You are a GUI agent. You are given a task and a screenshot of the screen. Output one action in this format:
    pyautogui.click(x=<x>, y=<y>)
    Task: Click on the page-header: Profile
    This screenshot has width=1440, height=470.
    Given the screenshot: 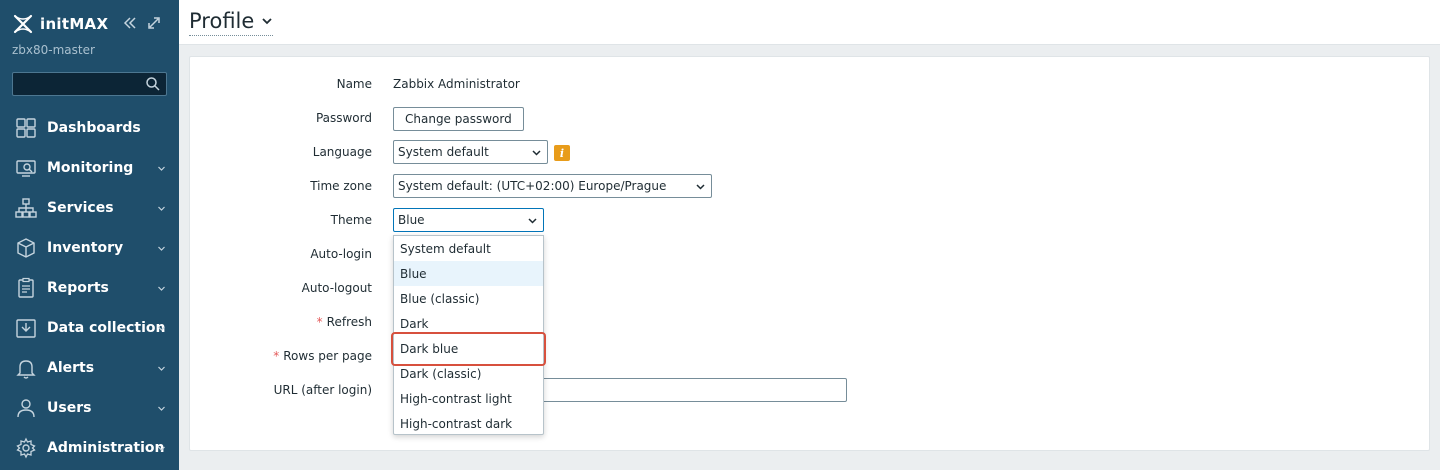 What is the action you would take?
    pyautogui.click(x=809, y=22)
    